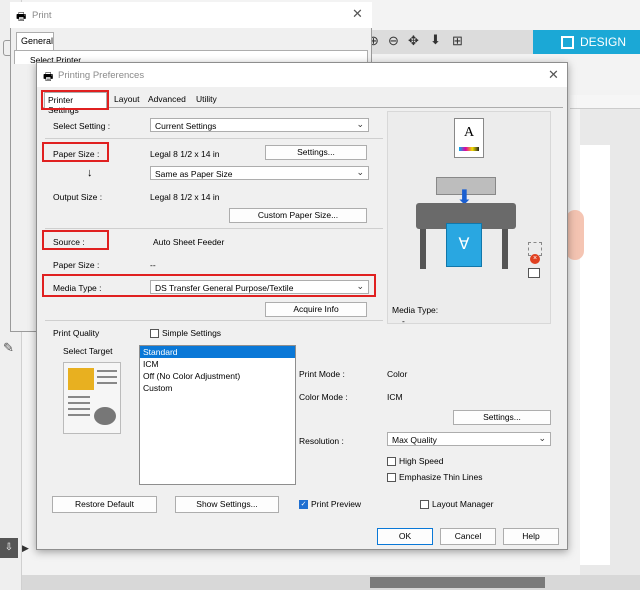  Describe the element at coordinates (82, 126) in the screenshot. I see `select-setting-label: Select Setting :` at that location.